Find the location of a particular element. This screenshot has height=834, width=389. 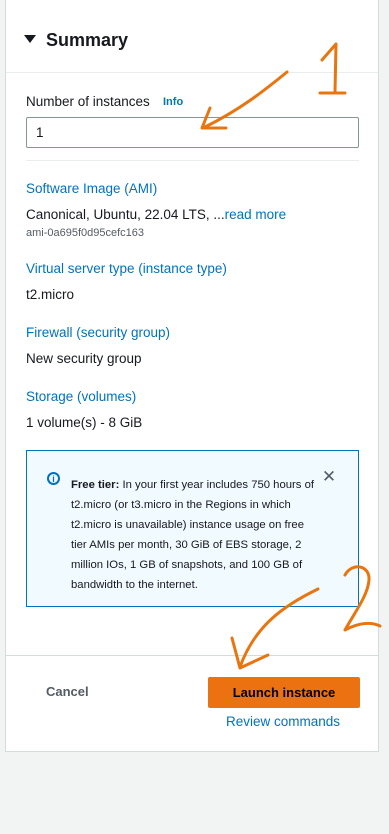

cancel-button: Cancel is located at coordinates (67, 691).